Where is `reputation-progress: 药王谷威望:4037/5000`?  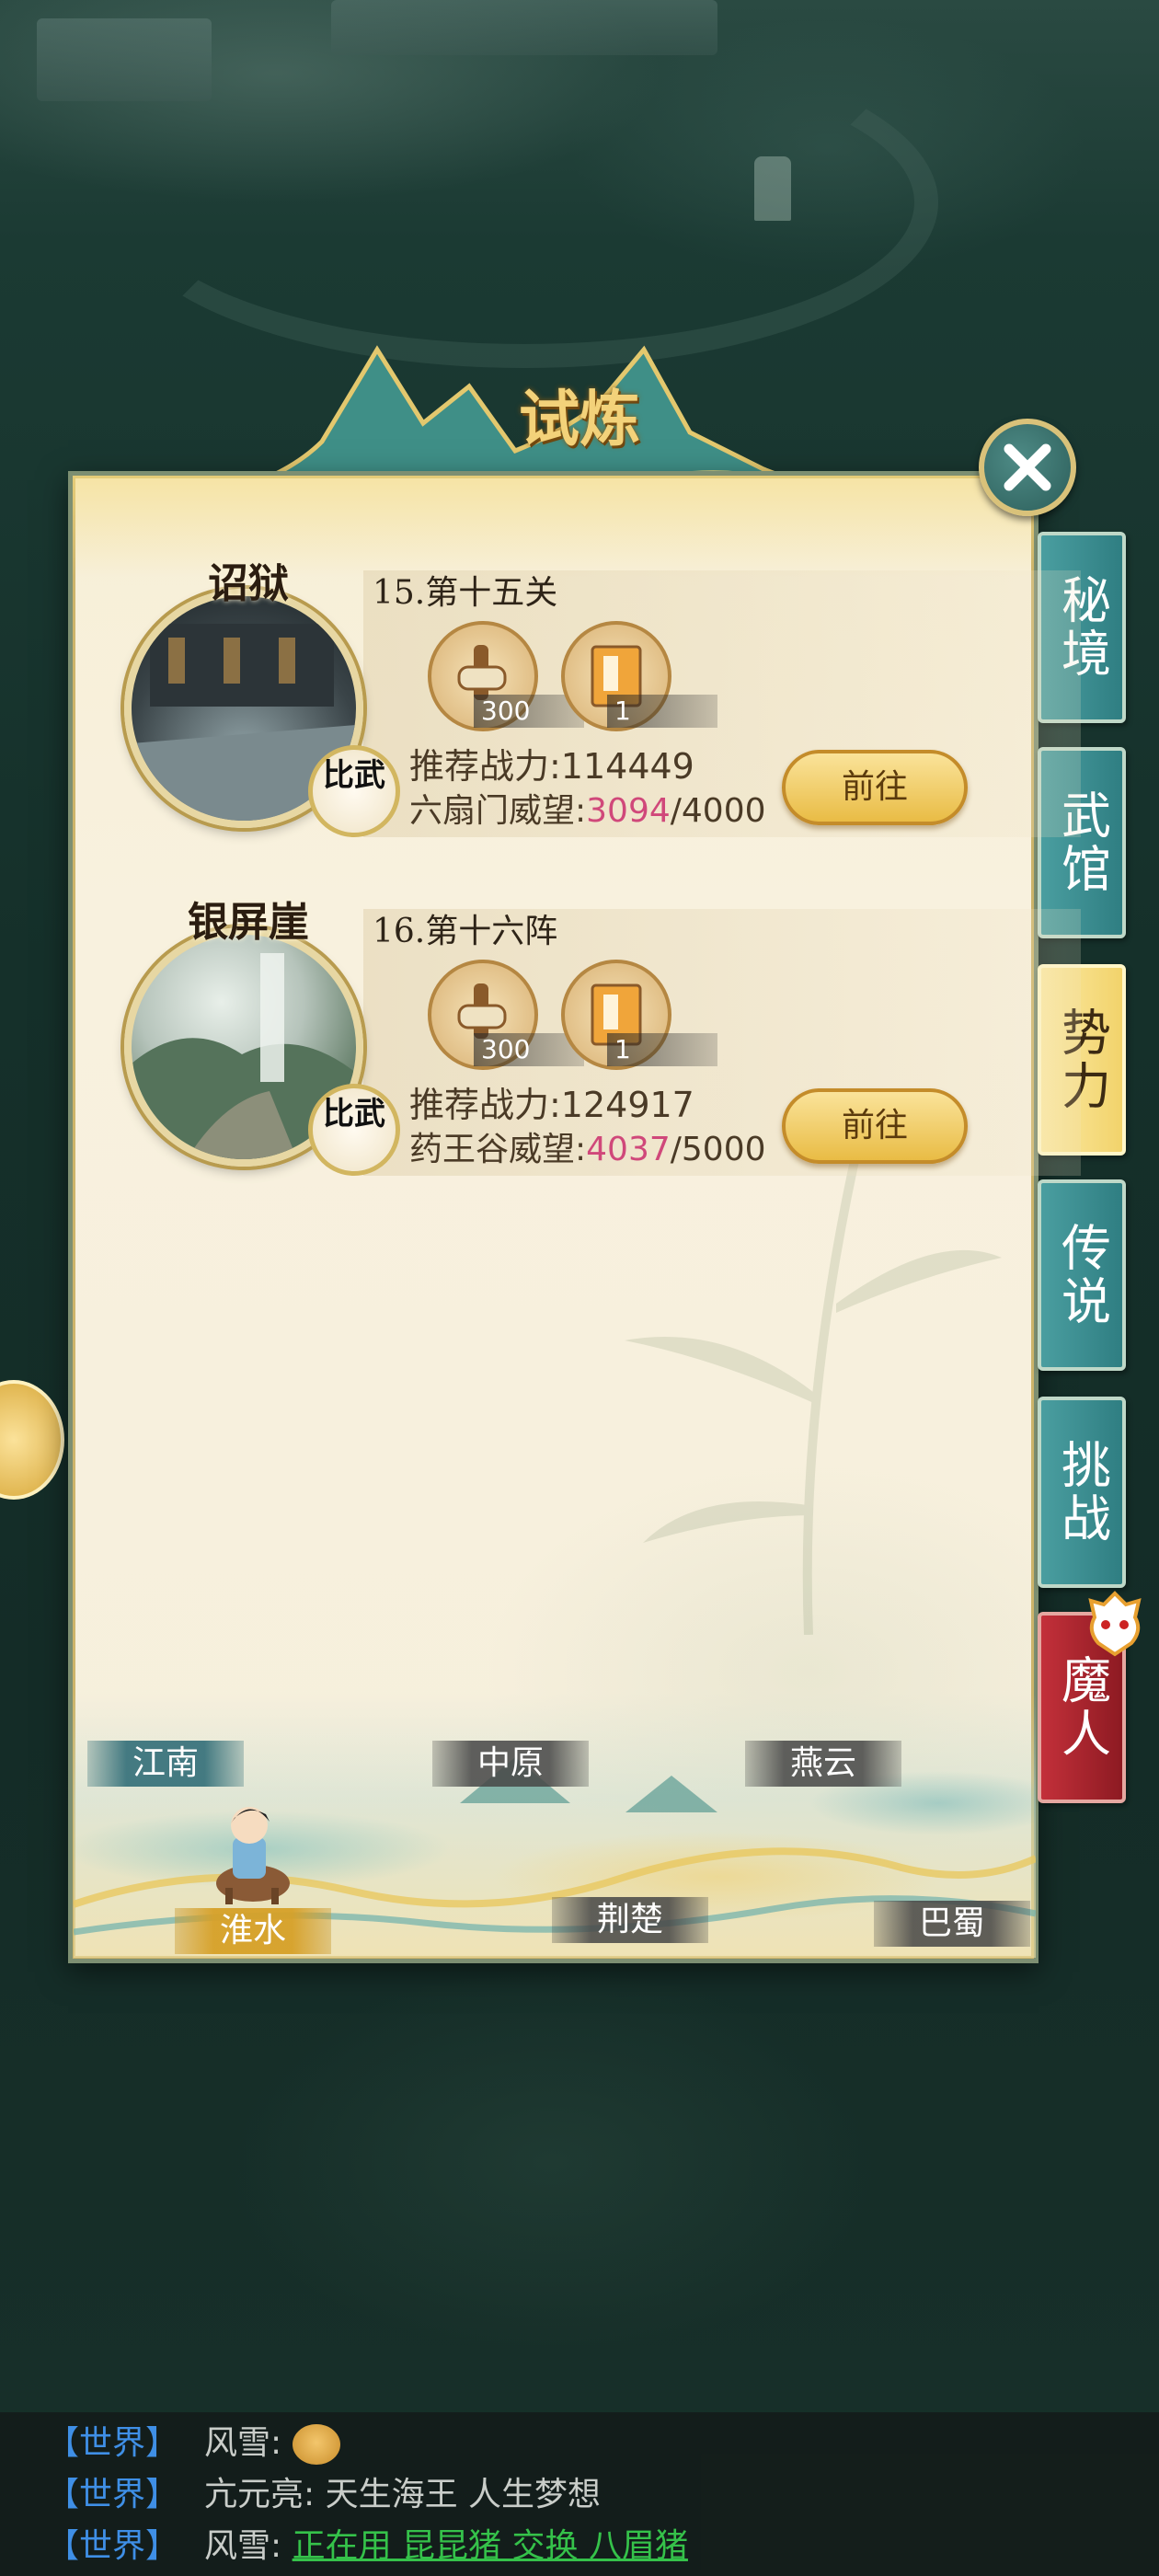 reputation-progress: 药王谷威望:4037/5000 is located at coordinates (587, 1150).